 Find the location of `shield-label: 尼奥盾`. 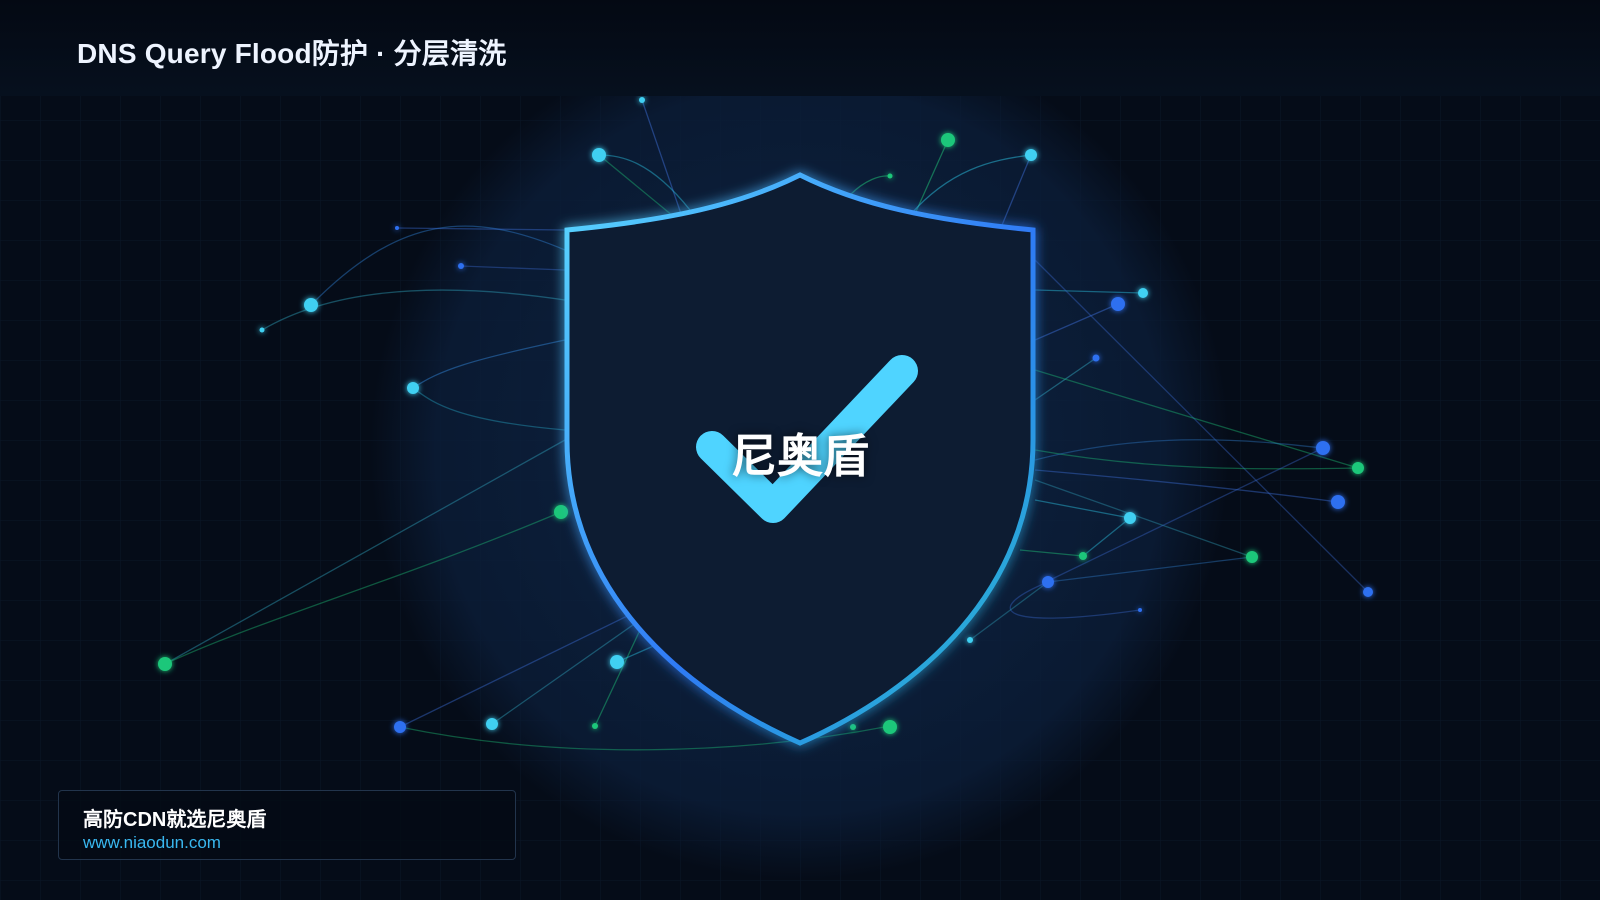

shield-label: 尼奥盾 is located at coordinates (800, 456).